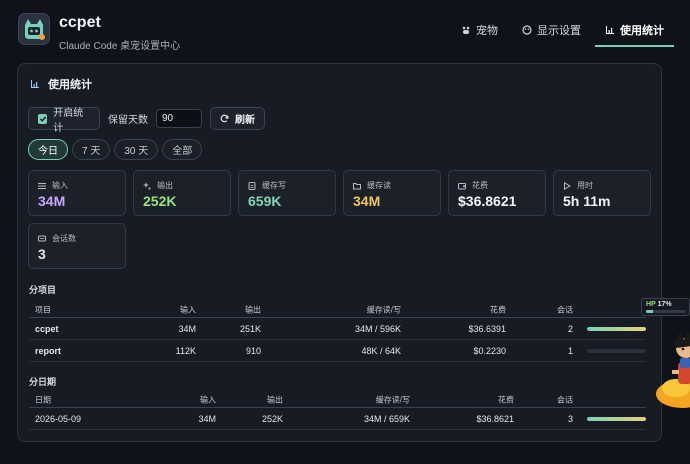  Describe the element at coordinates (224, 118) in the screenshot. I see `refresh-icon` at that location.